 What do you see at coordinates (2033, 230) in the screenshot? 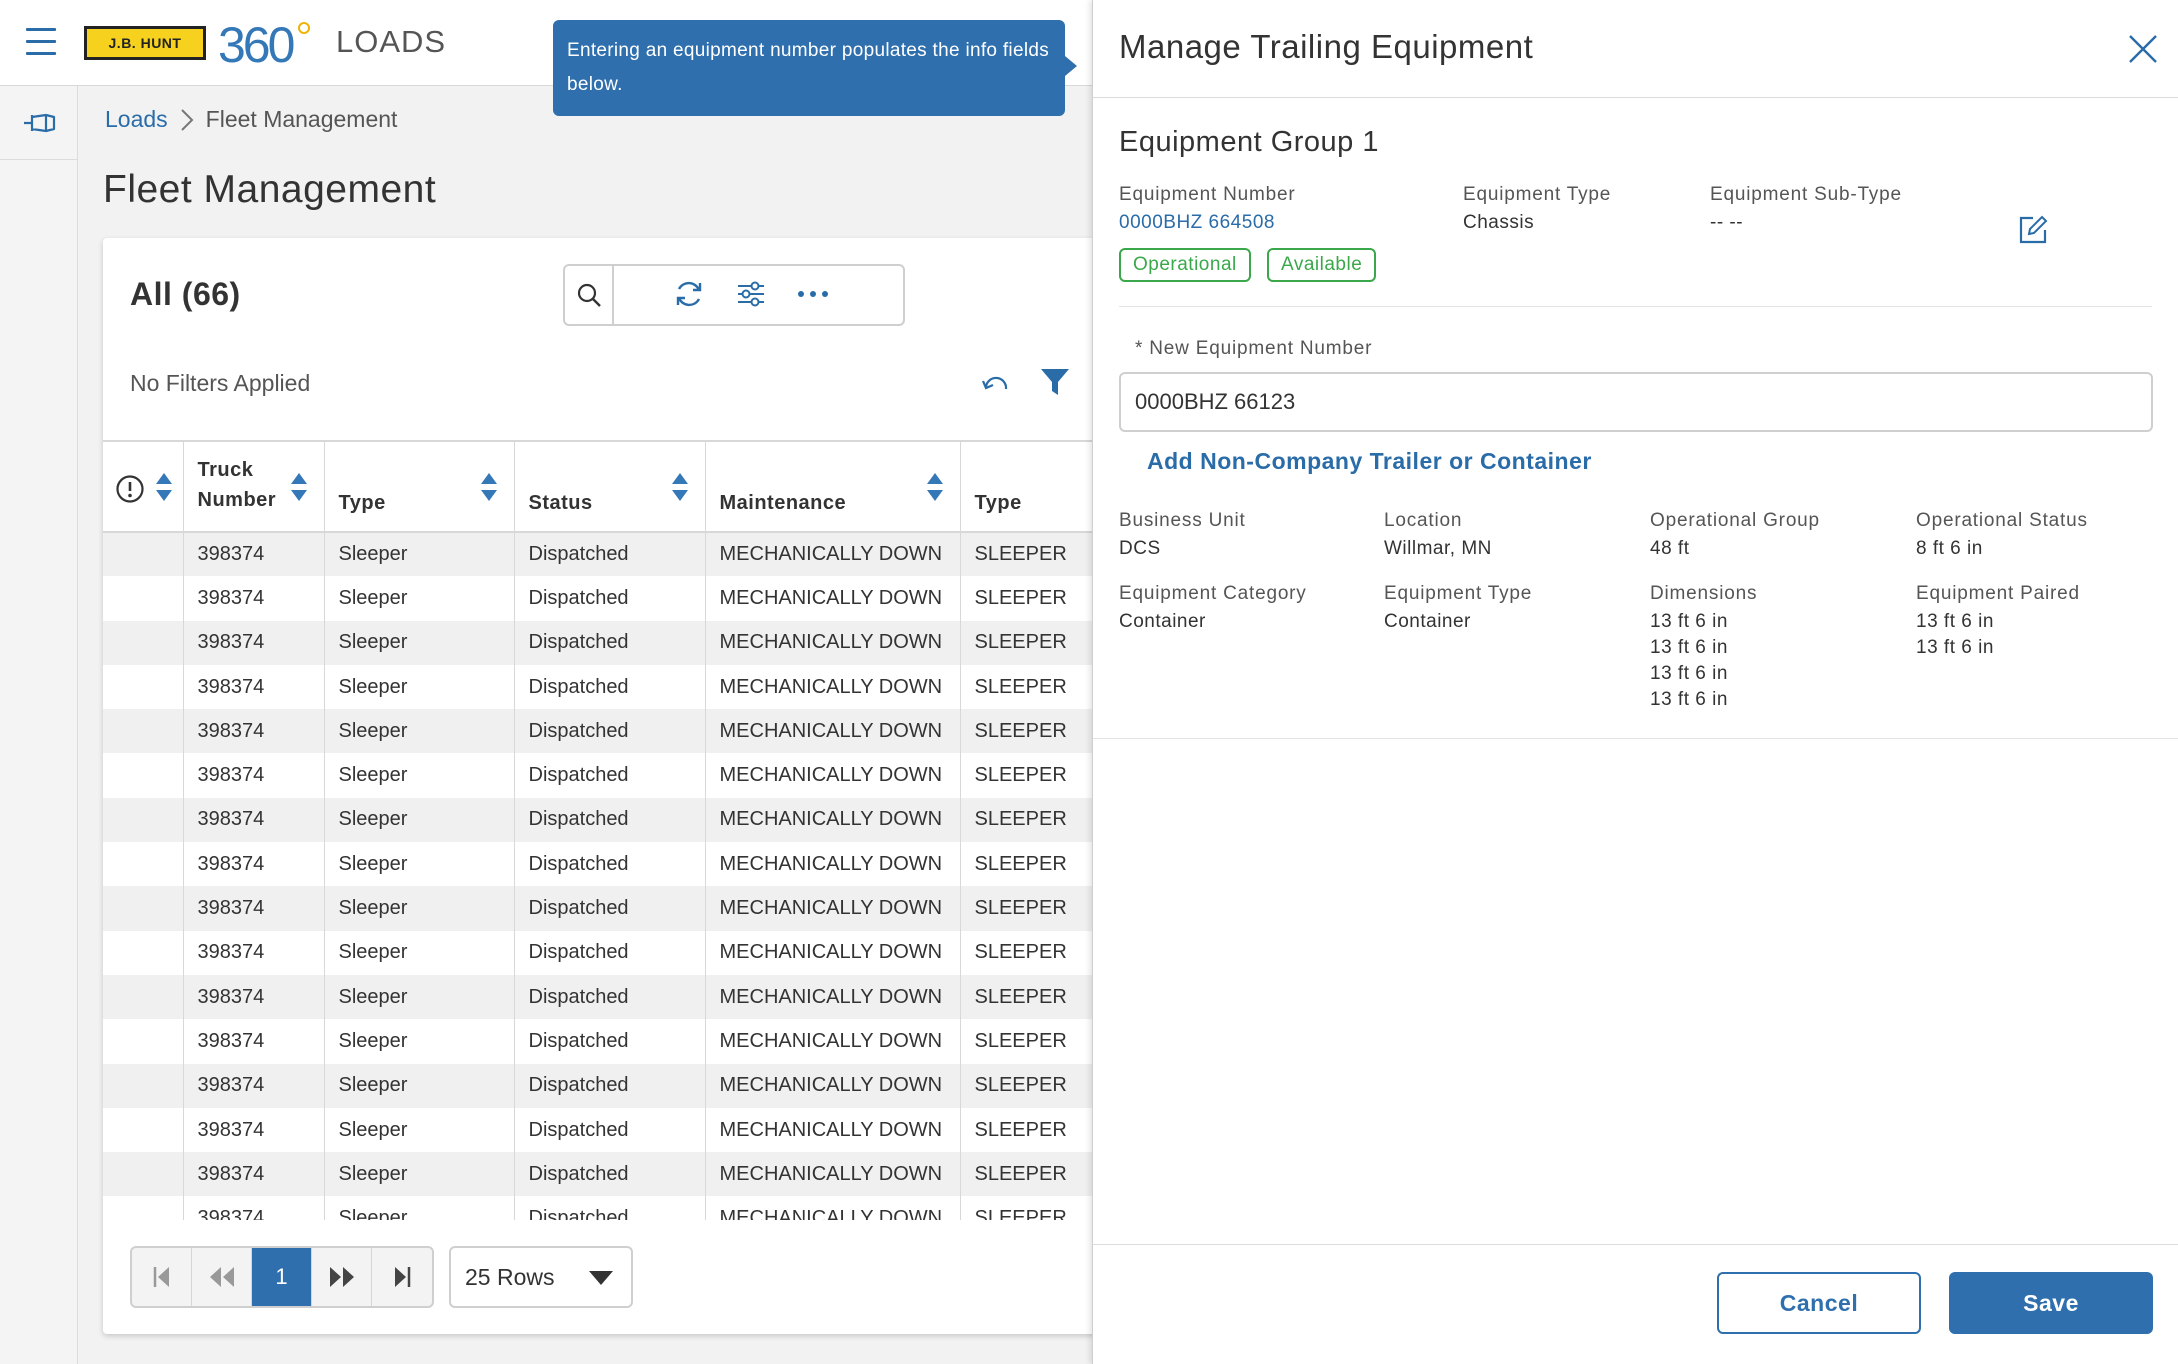
I see `edit-icon` at bounding box center [2033, 230].